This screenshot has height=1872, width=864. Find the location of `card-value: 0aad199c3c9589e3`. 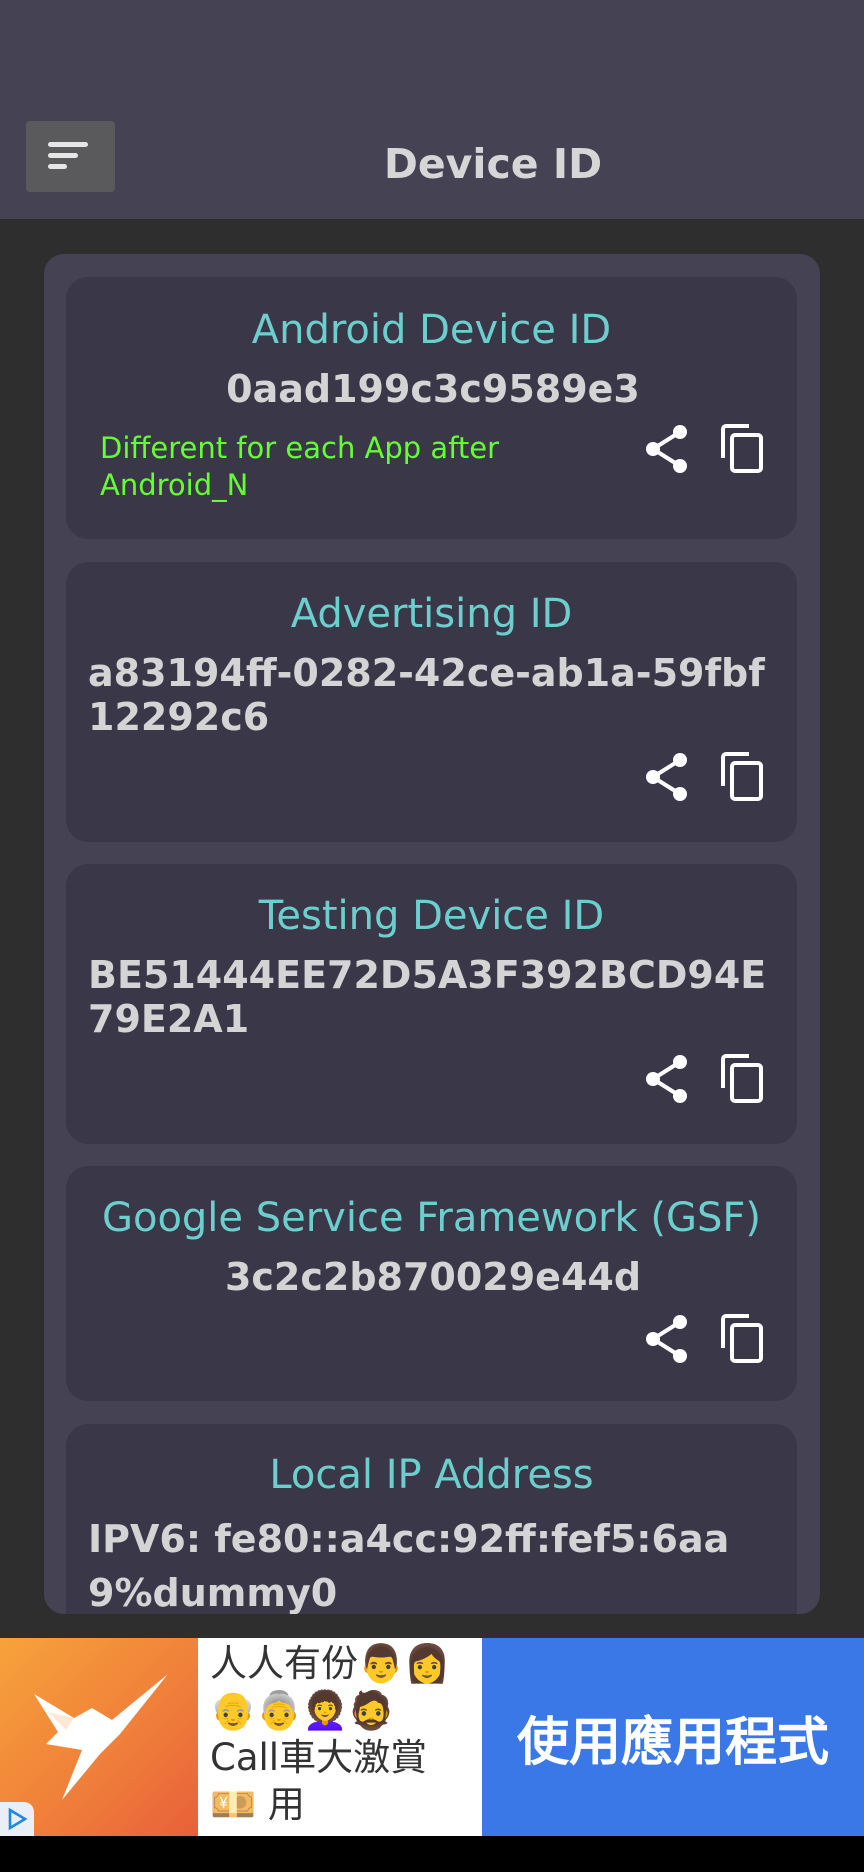

card-value: 0aad199c3c9589e3 is located at coordinates (433, 389).